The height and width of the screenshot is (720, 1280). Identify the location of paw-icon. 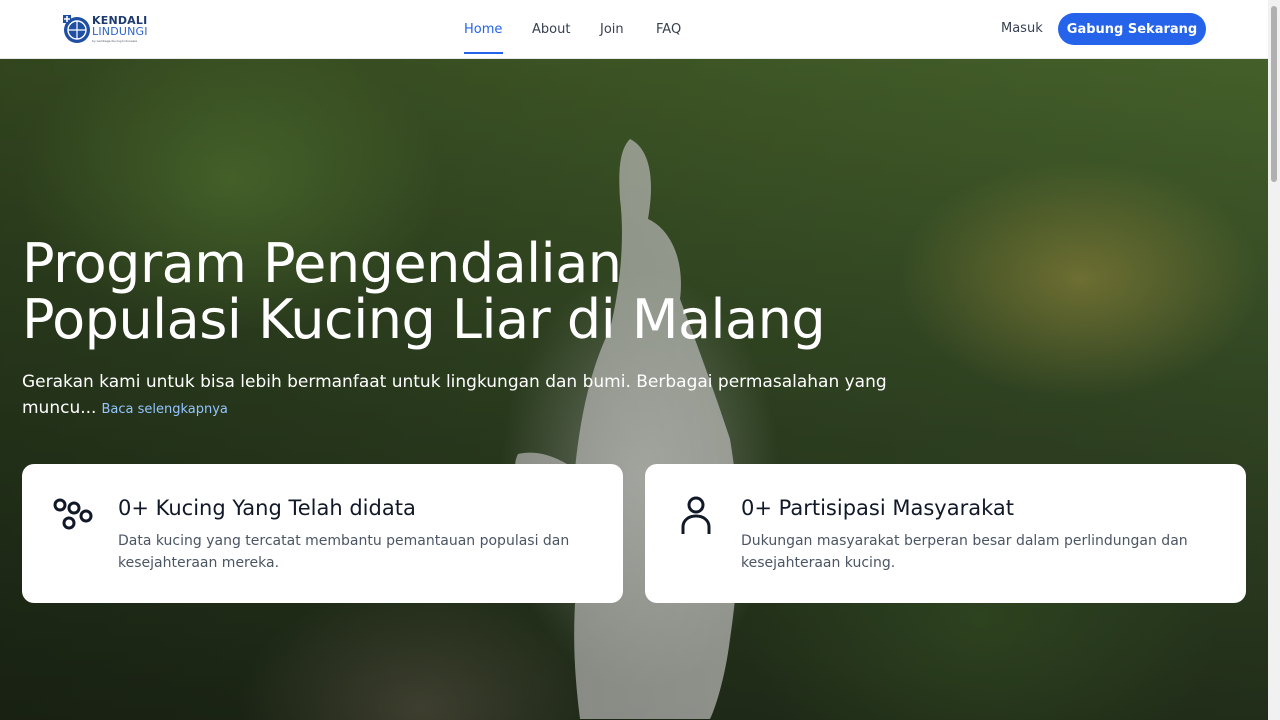
(73, 514).